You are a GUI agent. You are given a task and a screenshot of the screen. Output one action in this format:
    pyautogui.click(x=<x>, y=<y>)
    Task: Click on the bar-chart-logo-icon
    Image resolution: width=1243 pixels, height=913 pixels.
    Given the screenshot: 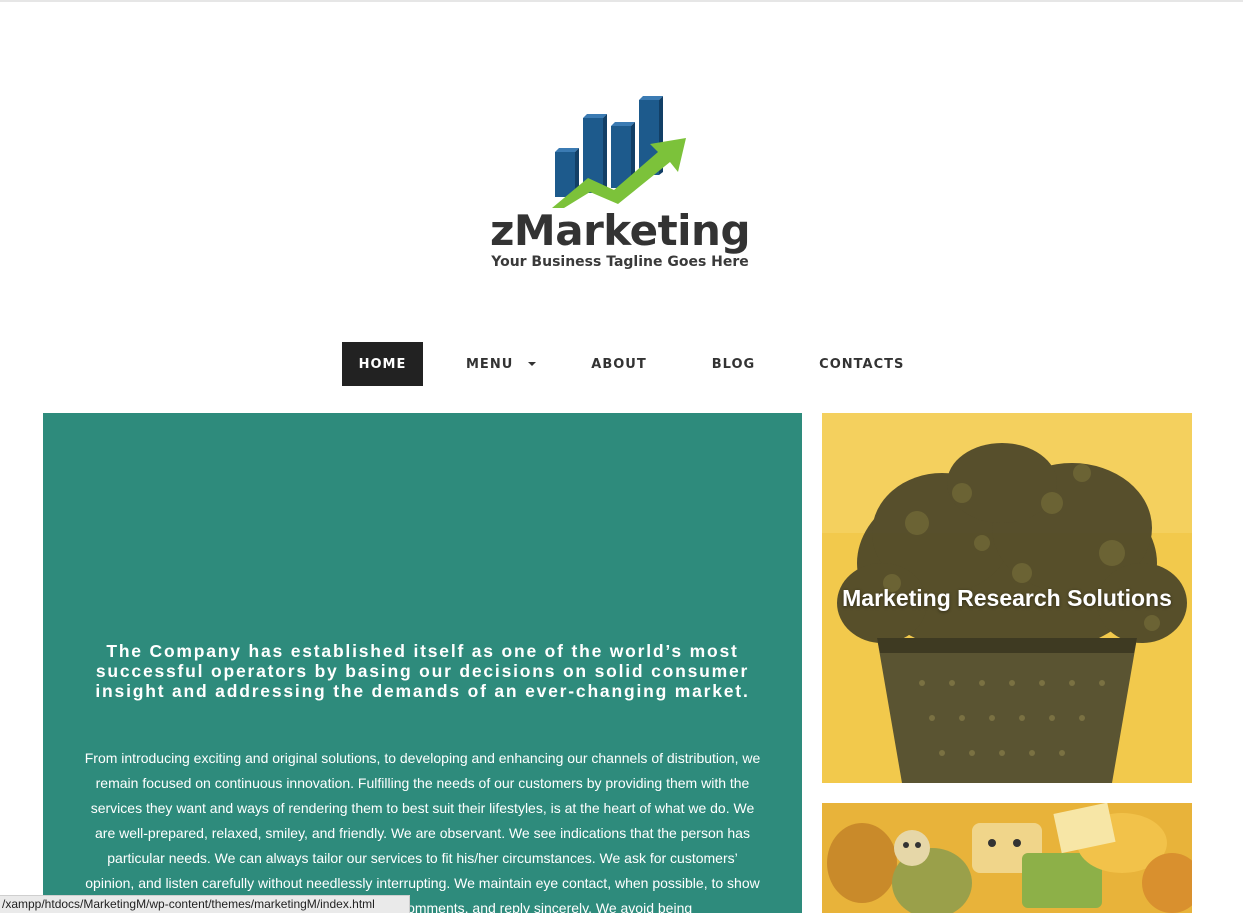 What is the action you would take?
    pyautogui.click(x=619, y=152)
    